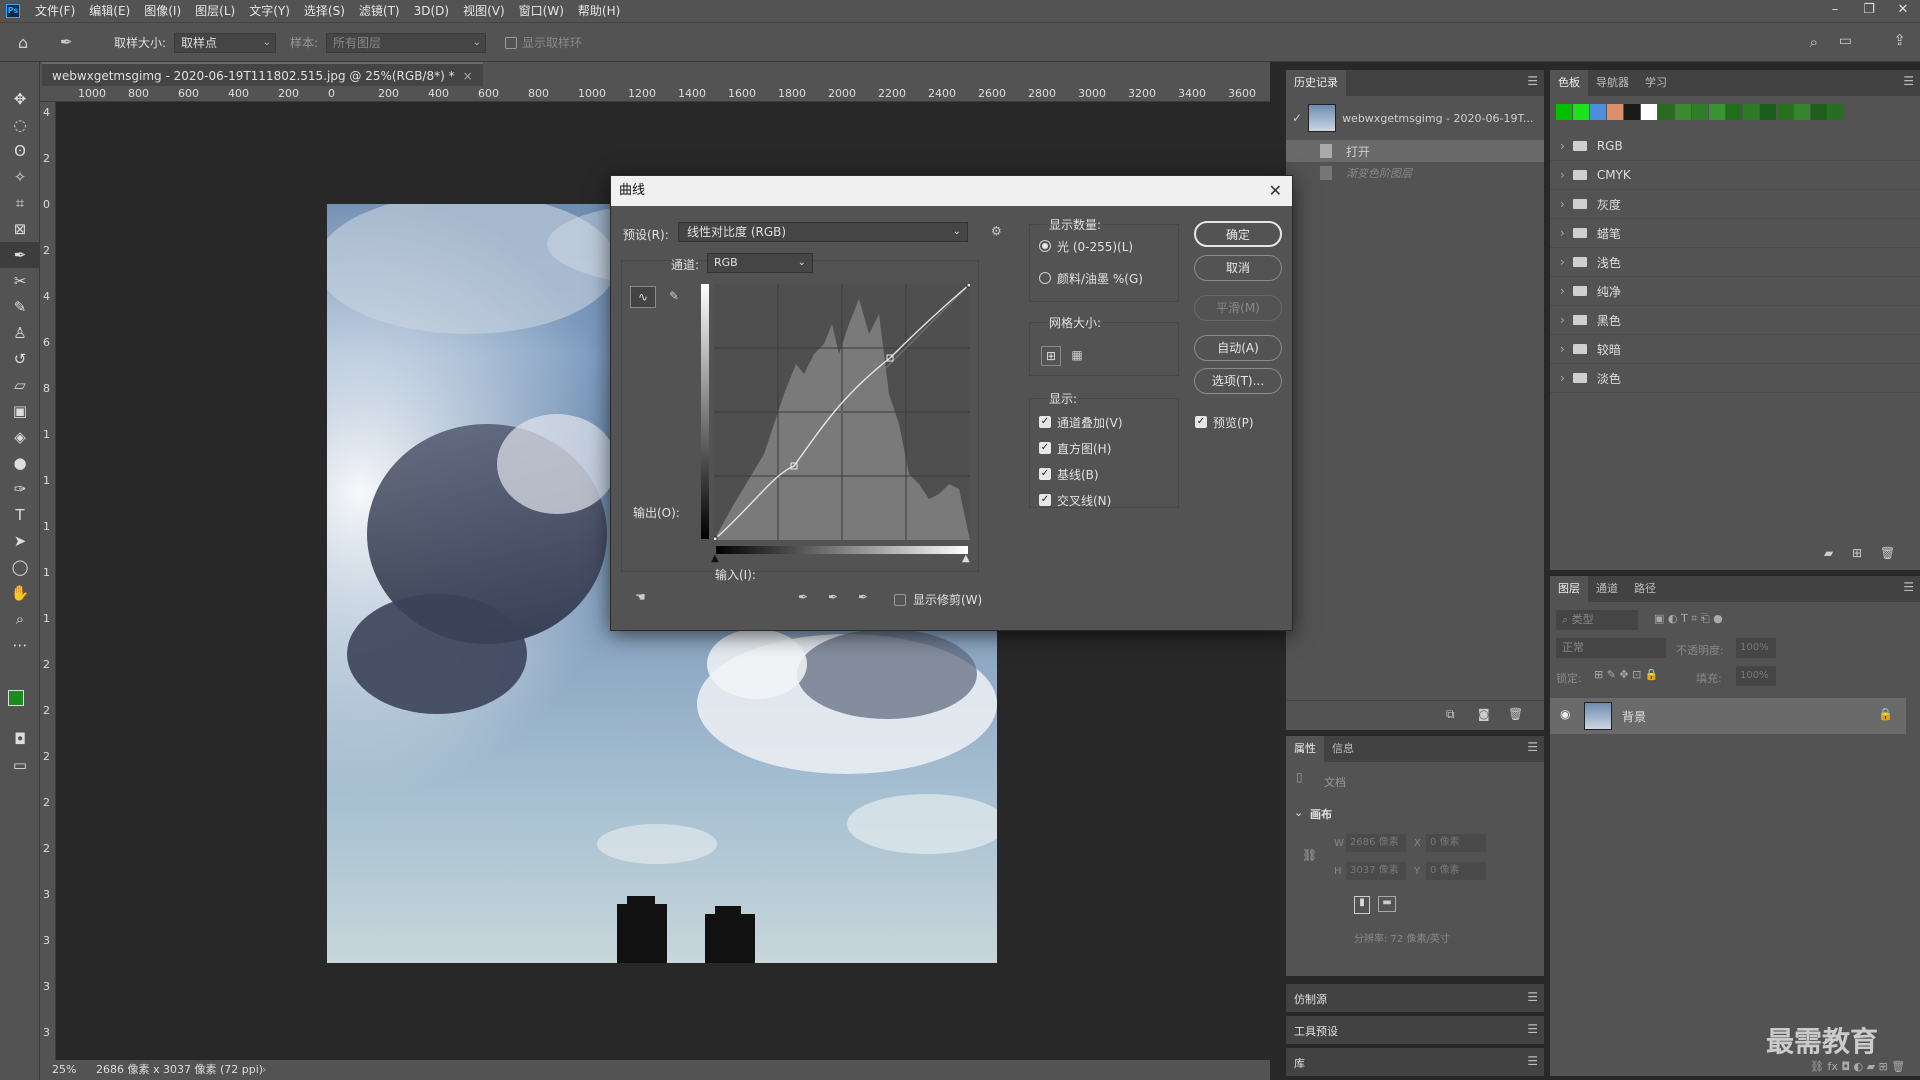  What do you see at coordinates (20, 177) in the screenshot?
I see `magic-wand-tool-icon: ✧` at bounding box center [20, 177].